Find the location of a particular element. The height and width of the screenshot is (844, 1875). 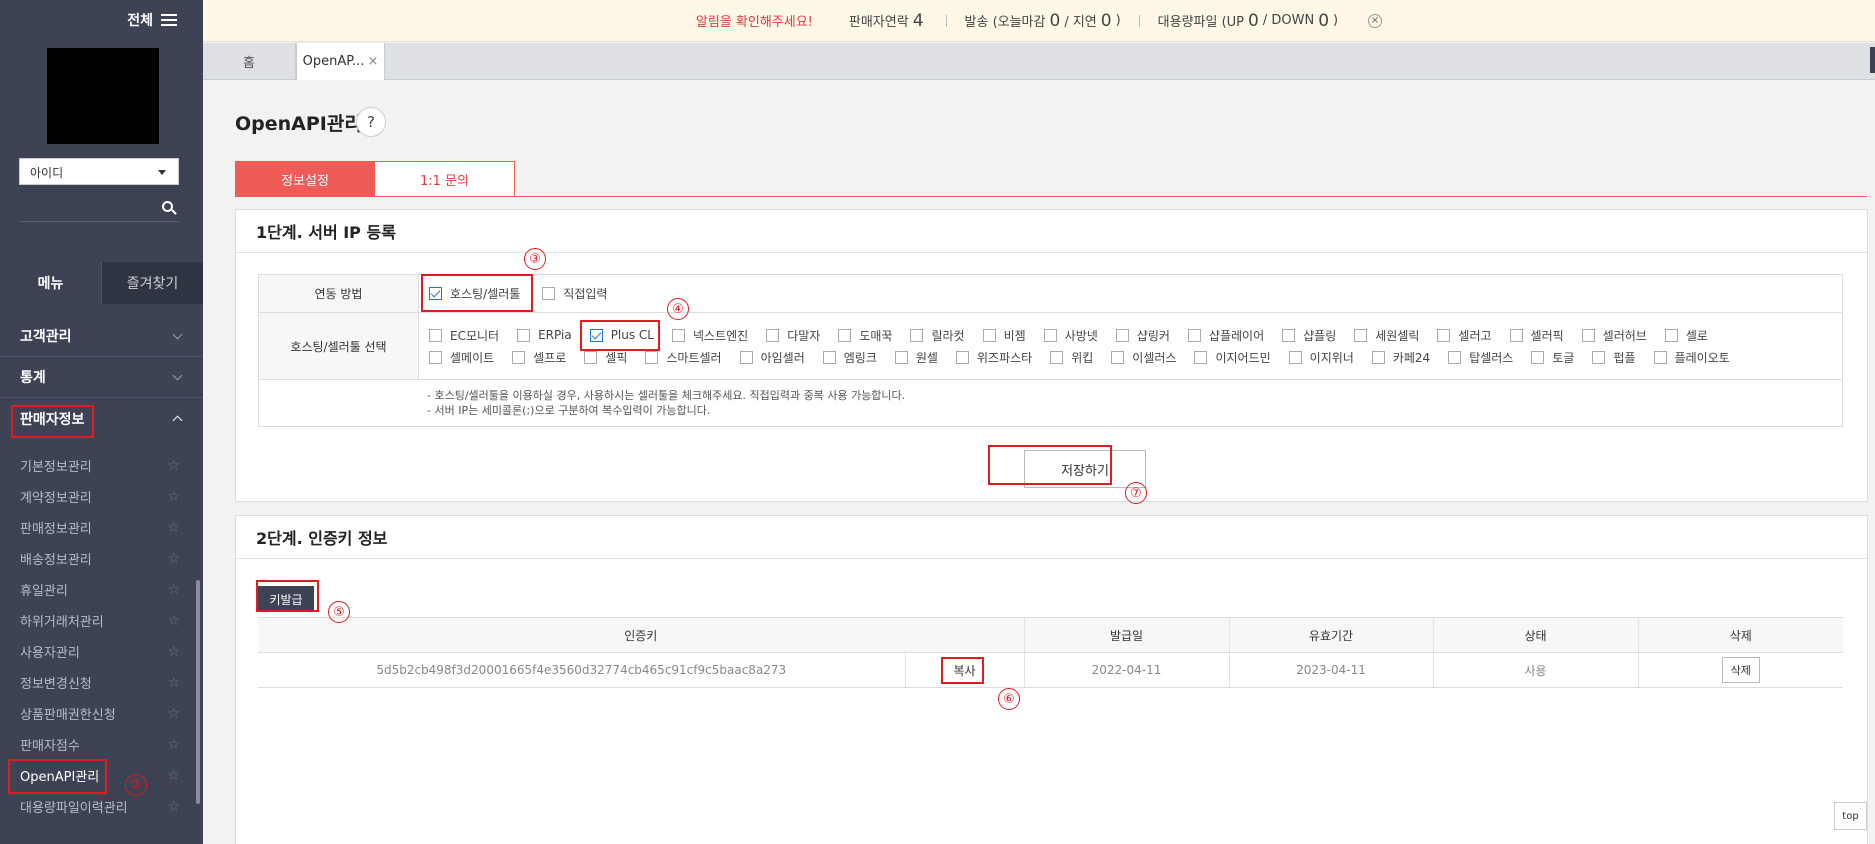

search-icon is located at coordinates (167, 206).